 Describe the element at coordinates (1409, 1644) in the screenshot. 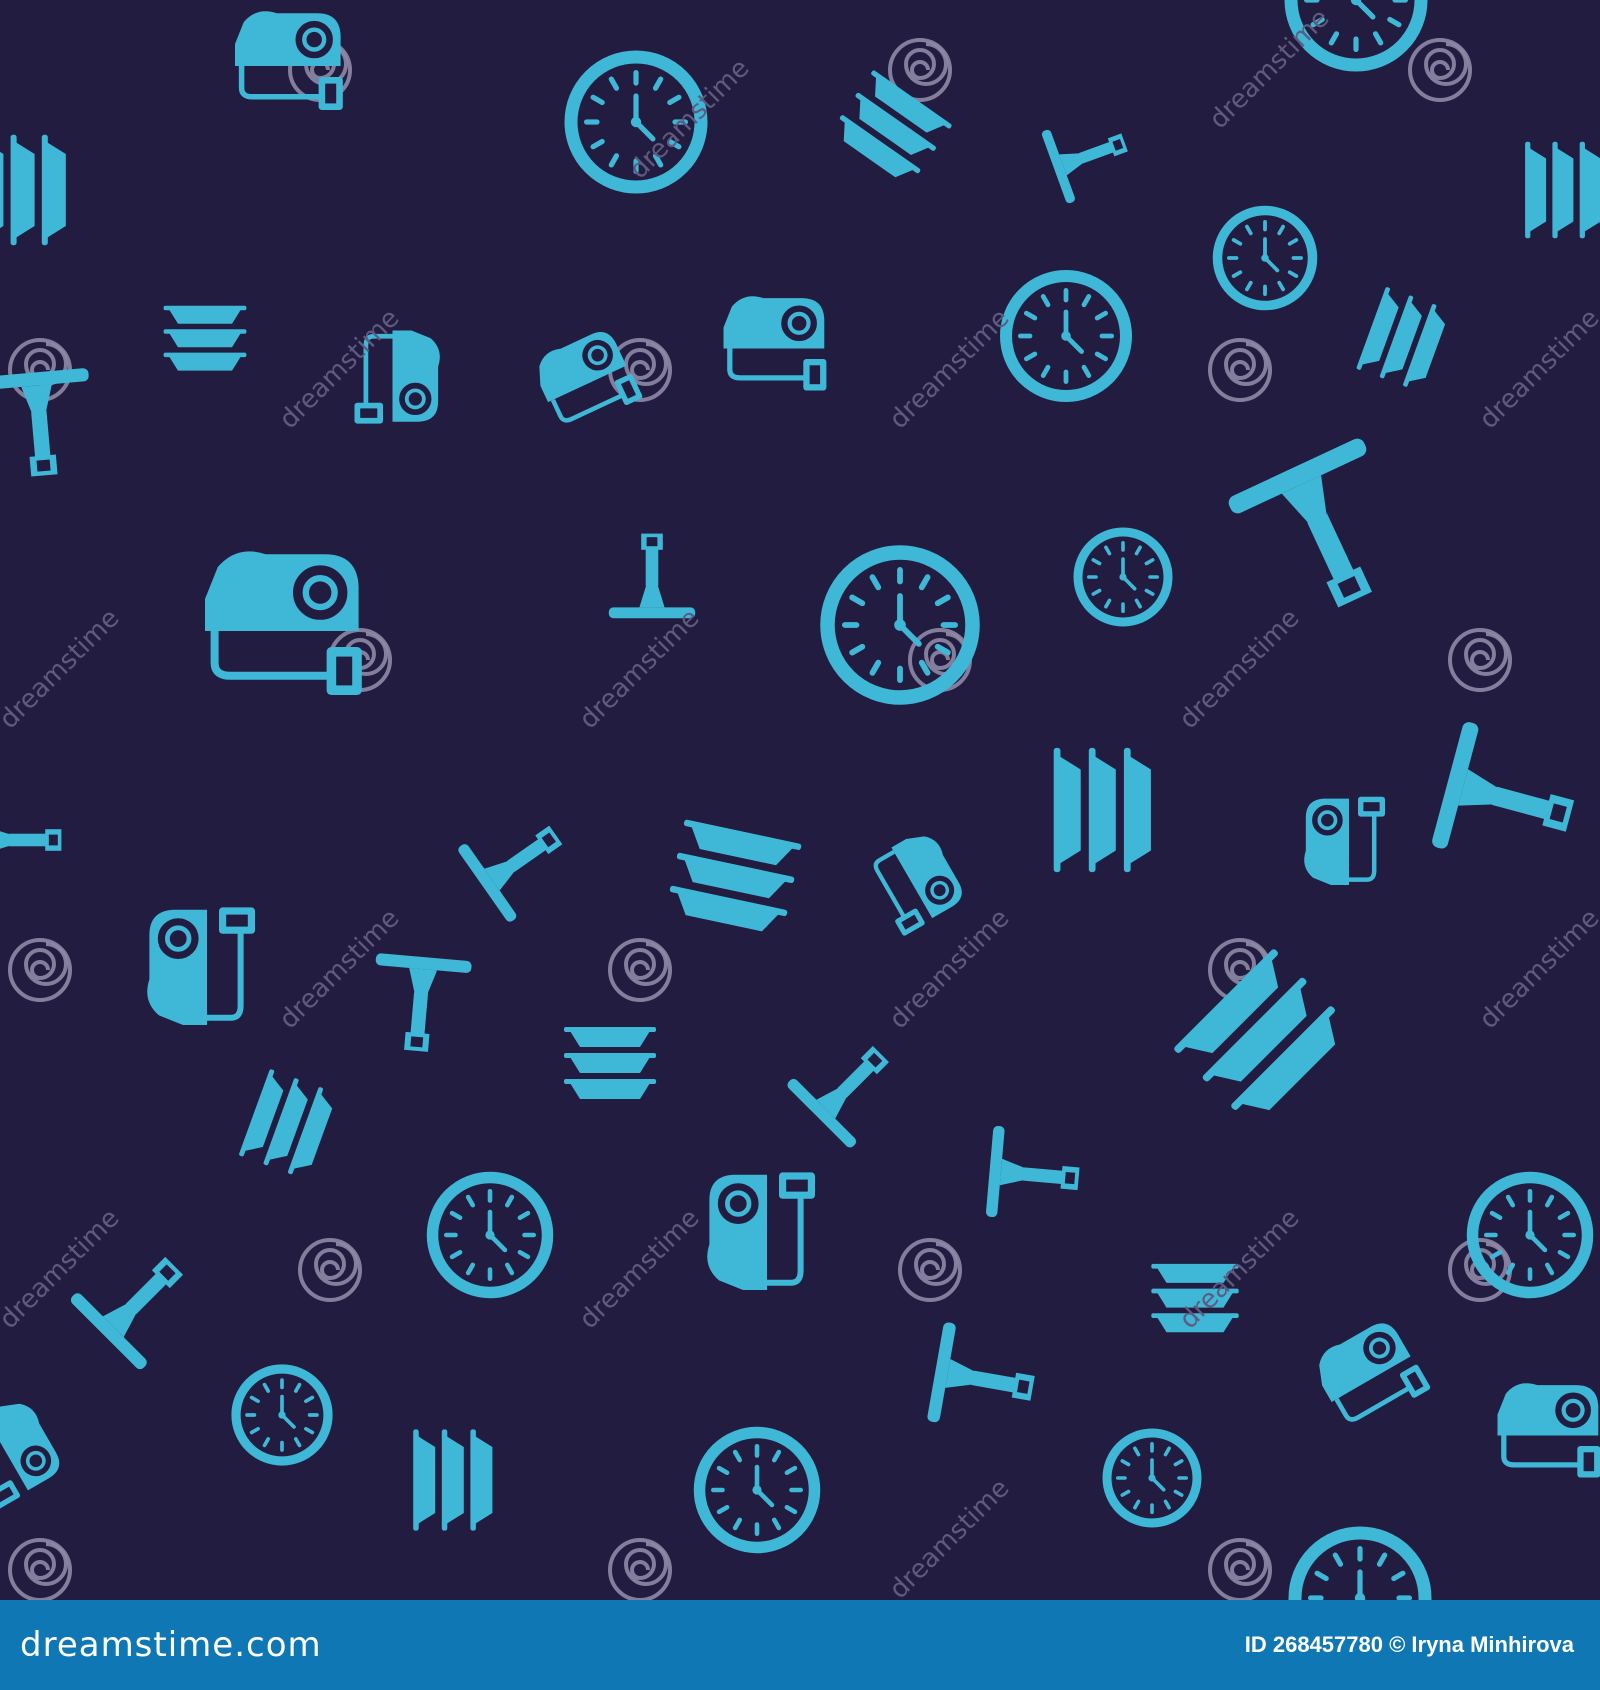

I see `image-credit: ID 268457780 © Iryna Minhirova` at that location.